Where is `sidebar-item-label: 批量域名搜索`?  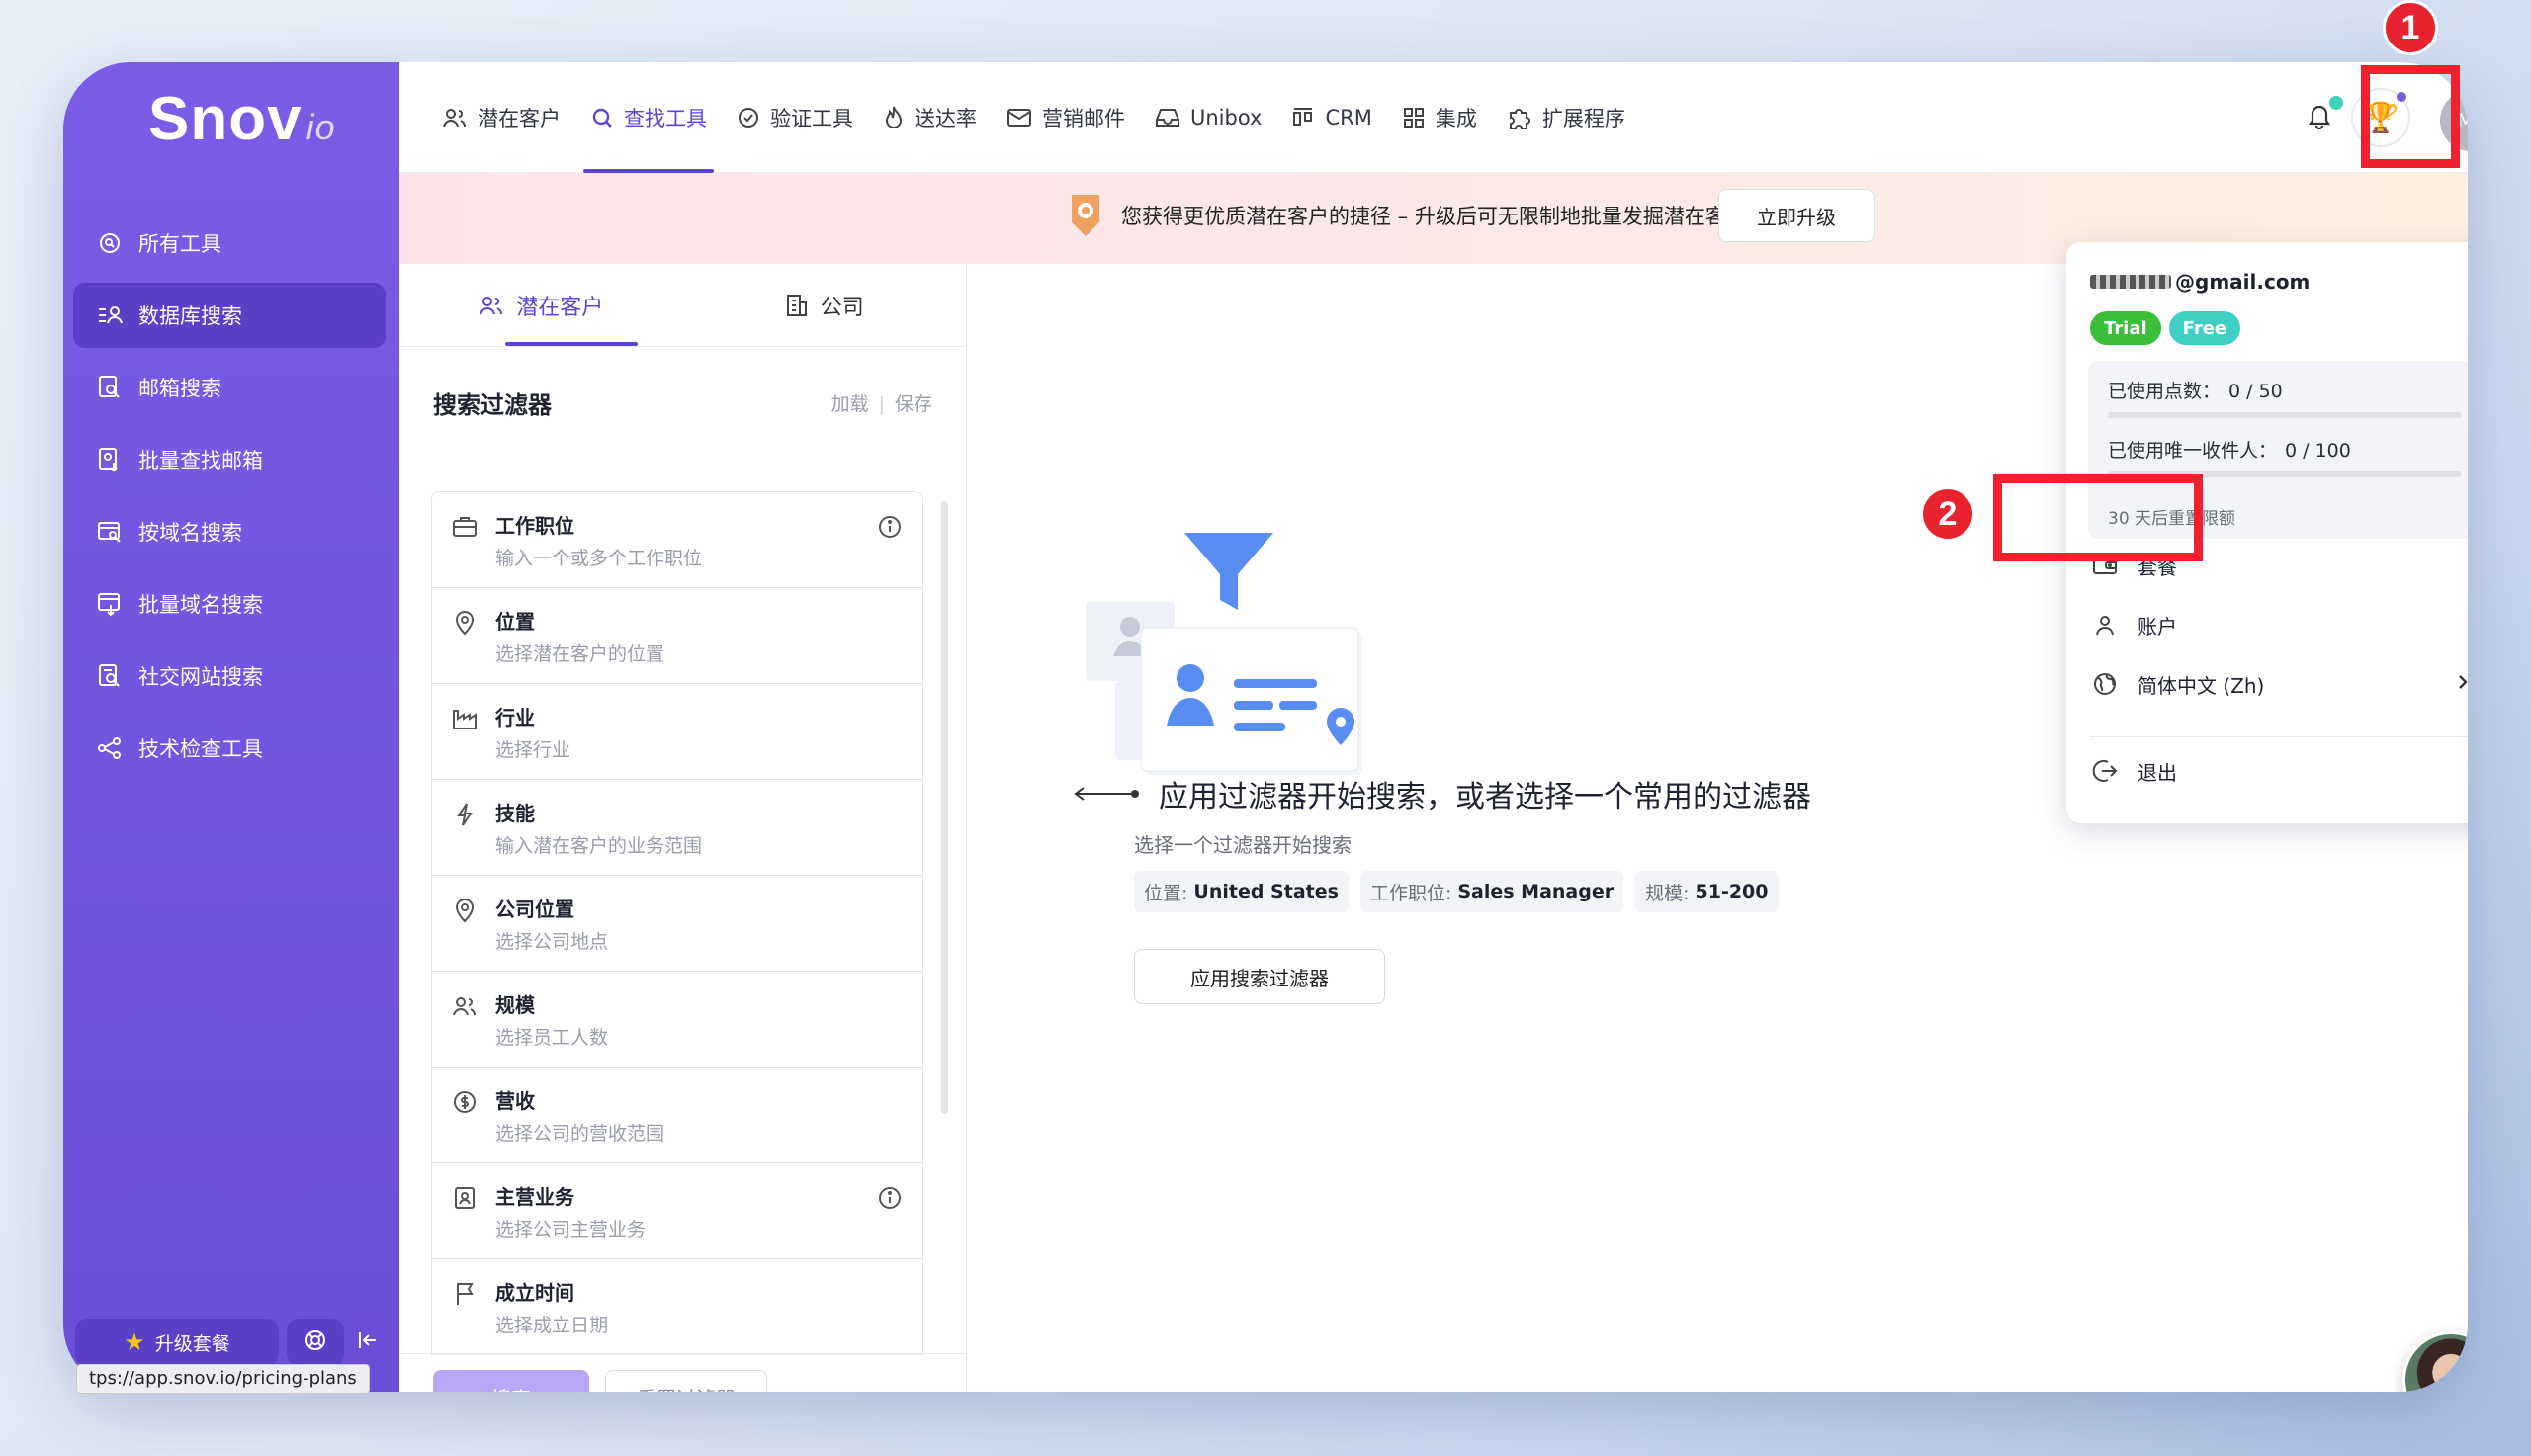
sidebar-item-label: 批量域名搜索 is located at coordinates (201, 605).